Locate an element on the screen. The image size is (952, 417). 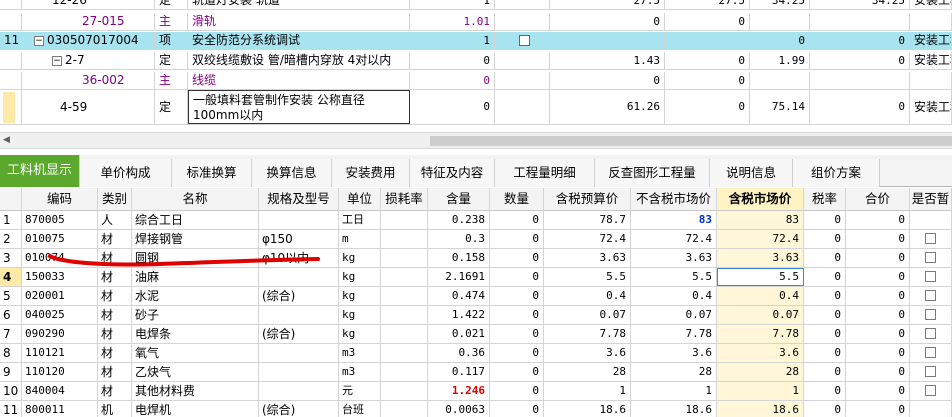
resource-unit: 元 is located at coordinates (360, 391).